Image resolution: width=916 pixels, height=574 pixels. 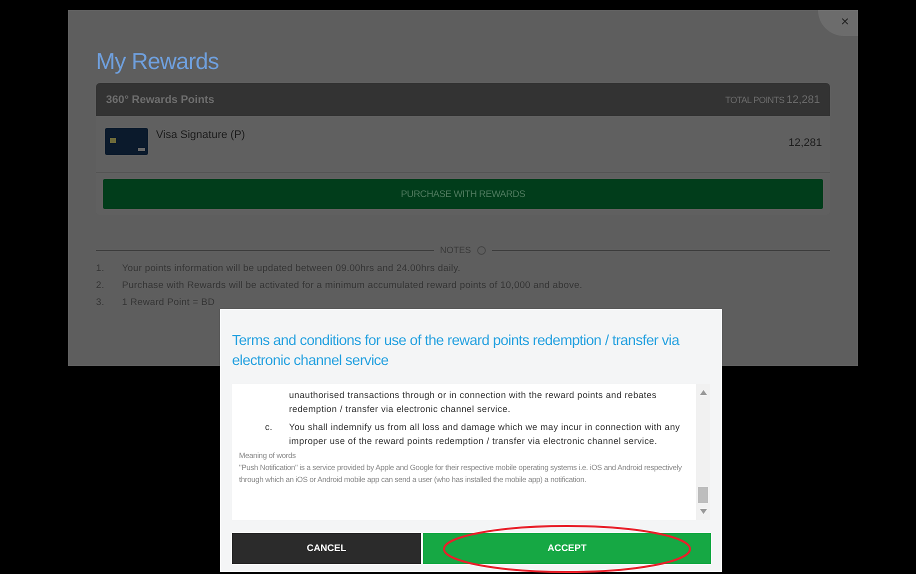 What do you see at coordinates (326, 548) in the screenshot?
I see `cancel-button: CANCEL` at bounding box center [326, 548].